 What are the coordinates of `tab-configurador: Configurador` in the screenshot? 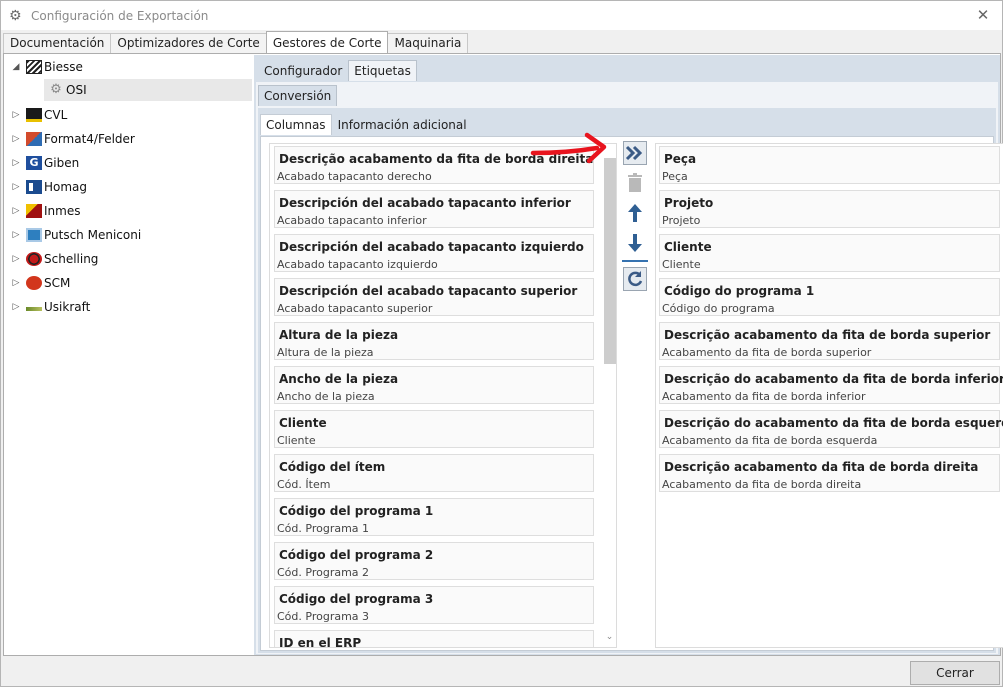 It's located at (303, 70).